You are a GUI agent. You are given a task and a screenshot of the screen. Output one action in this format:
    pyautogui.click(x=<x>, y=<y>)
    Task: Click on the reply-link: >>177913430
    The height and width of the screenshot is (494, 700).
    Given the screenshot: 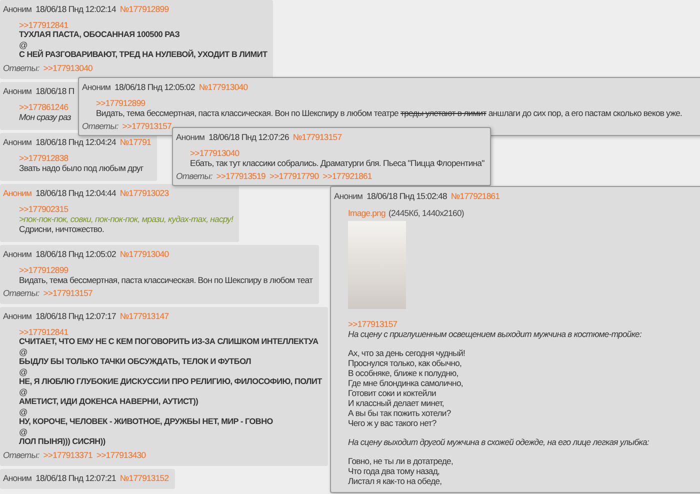 What is the action you would take?
    pyautogui.click(x=121, y=455)
    